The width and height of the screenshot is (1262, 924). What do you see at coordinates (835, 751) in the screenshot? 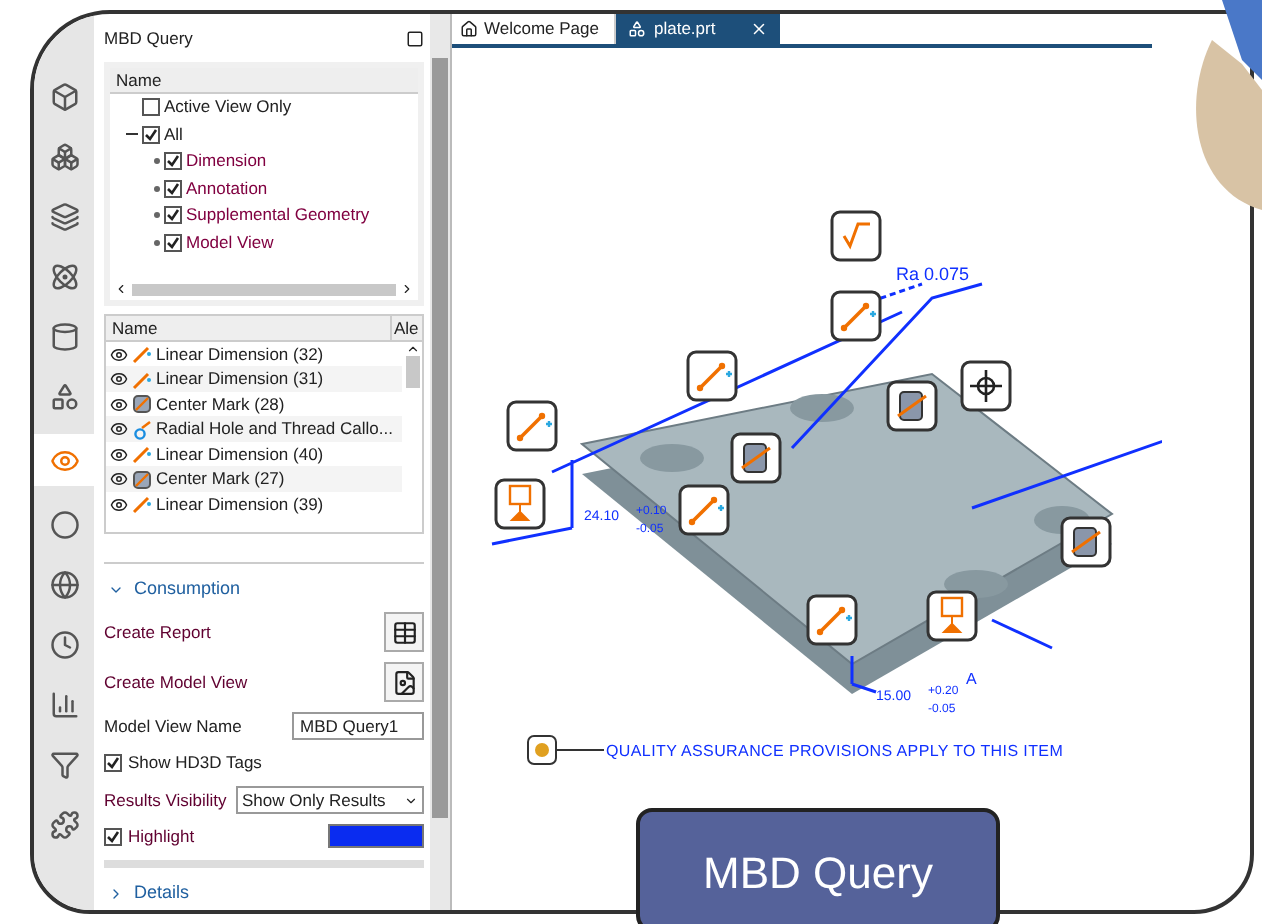
I see `quality-note: QUALITY ASSURANCE PROVISIONS APPLY TO THIS ITEM` at bounding box center [835, 751].